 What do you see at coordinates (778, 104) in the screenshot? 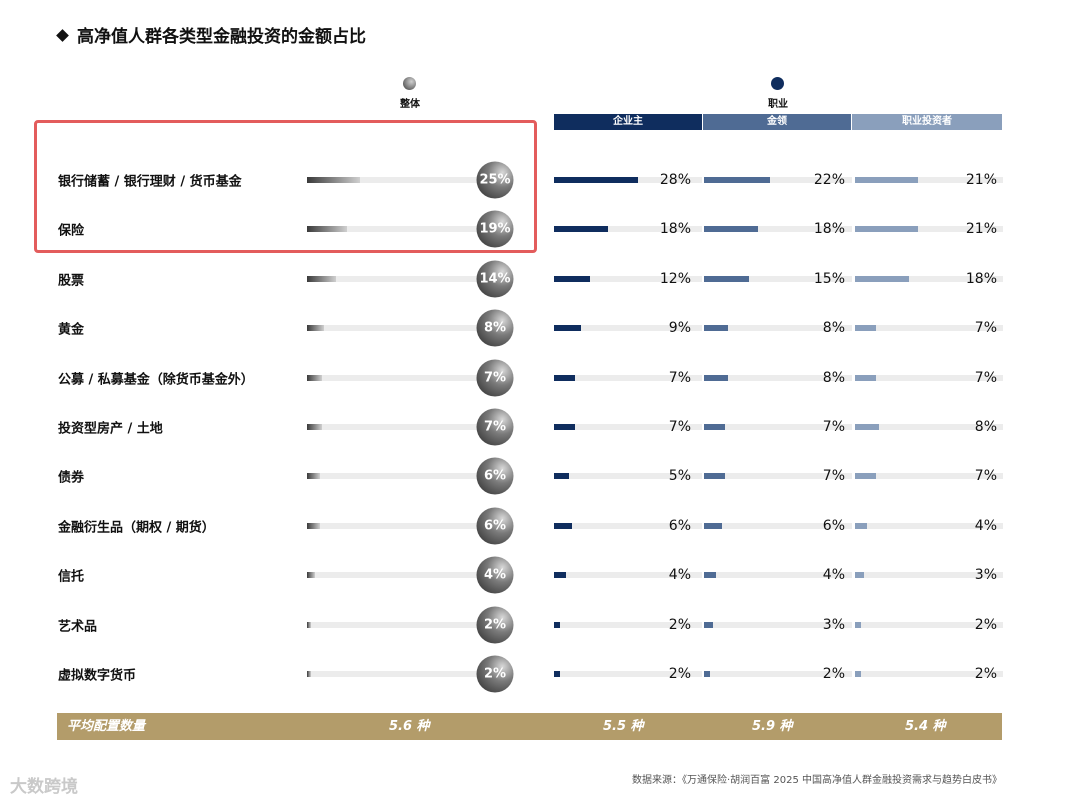
I see `occupation-legend-label: 职业` at bounding box center [778, 104].